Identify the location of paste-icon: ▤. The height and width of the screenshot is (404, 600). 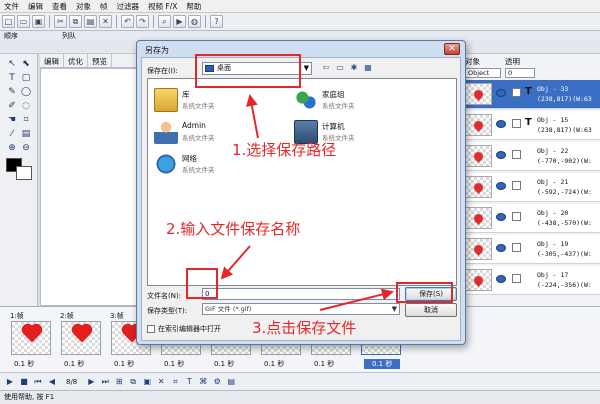
(90, 21).